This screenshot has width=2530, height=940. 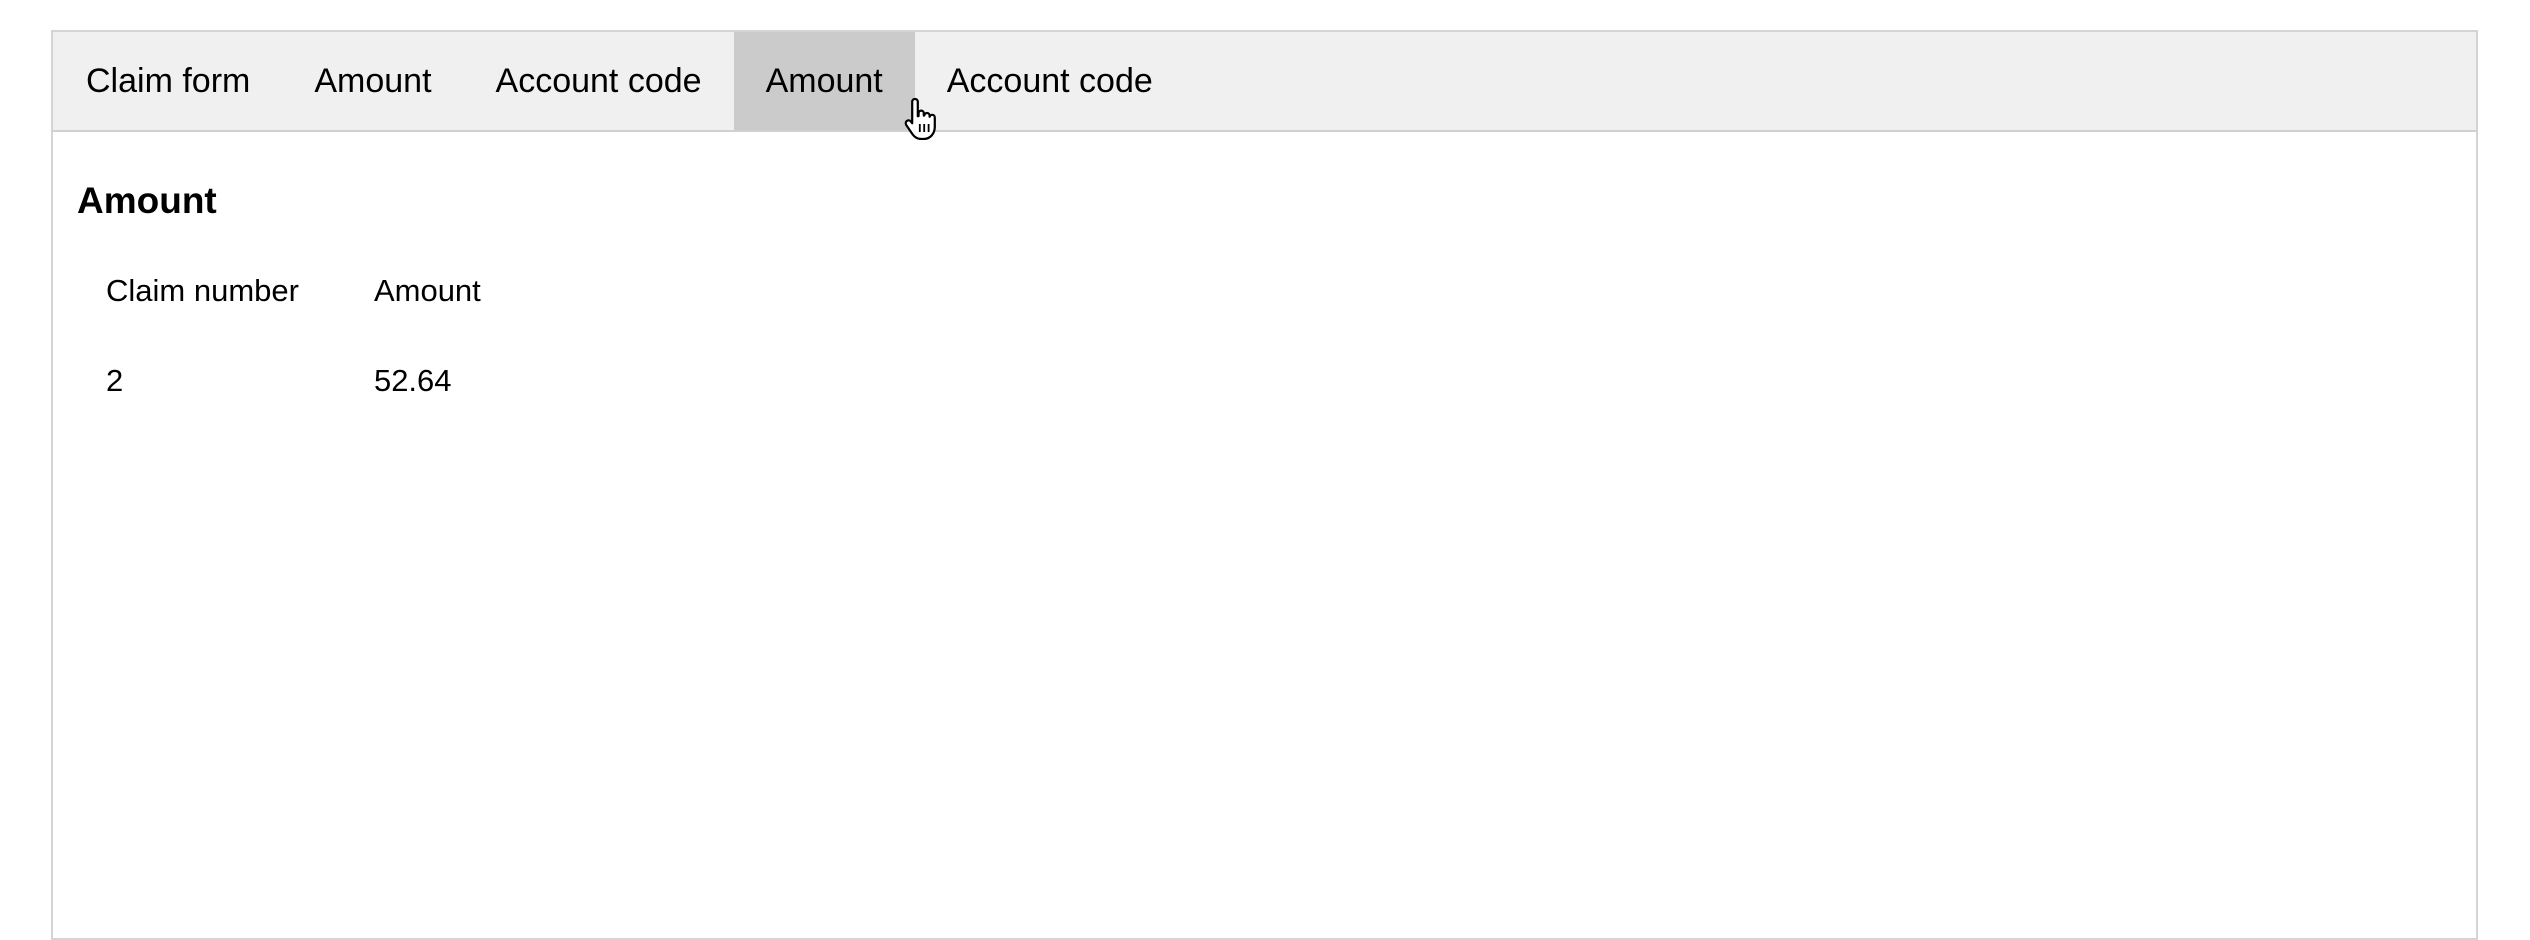 I want to click on cell-claim-number: 2, so click(x=115, y=380).